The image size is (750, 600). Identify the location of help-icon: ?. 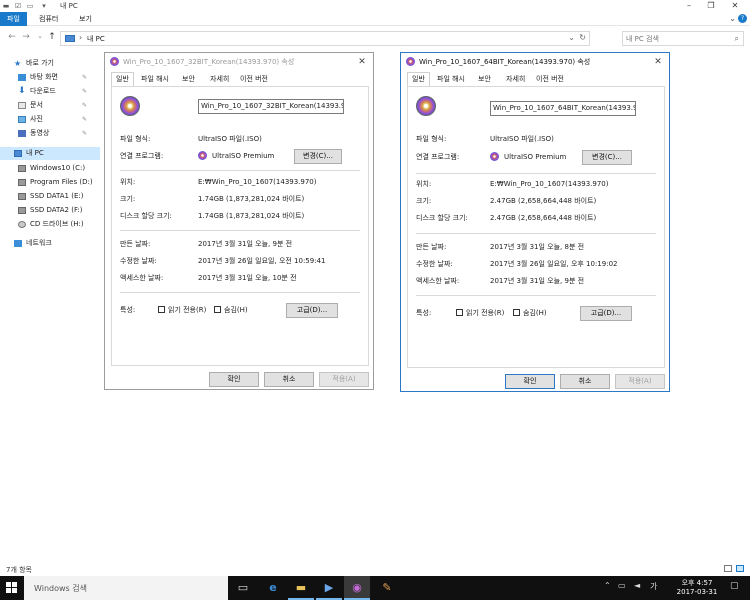
(742, 18).